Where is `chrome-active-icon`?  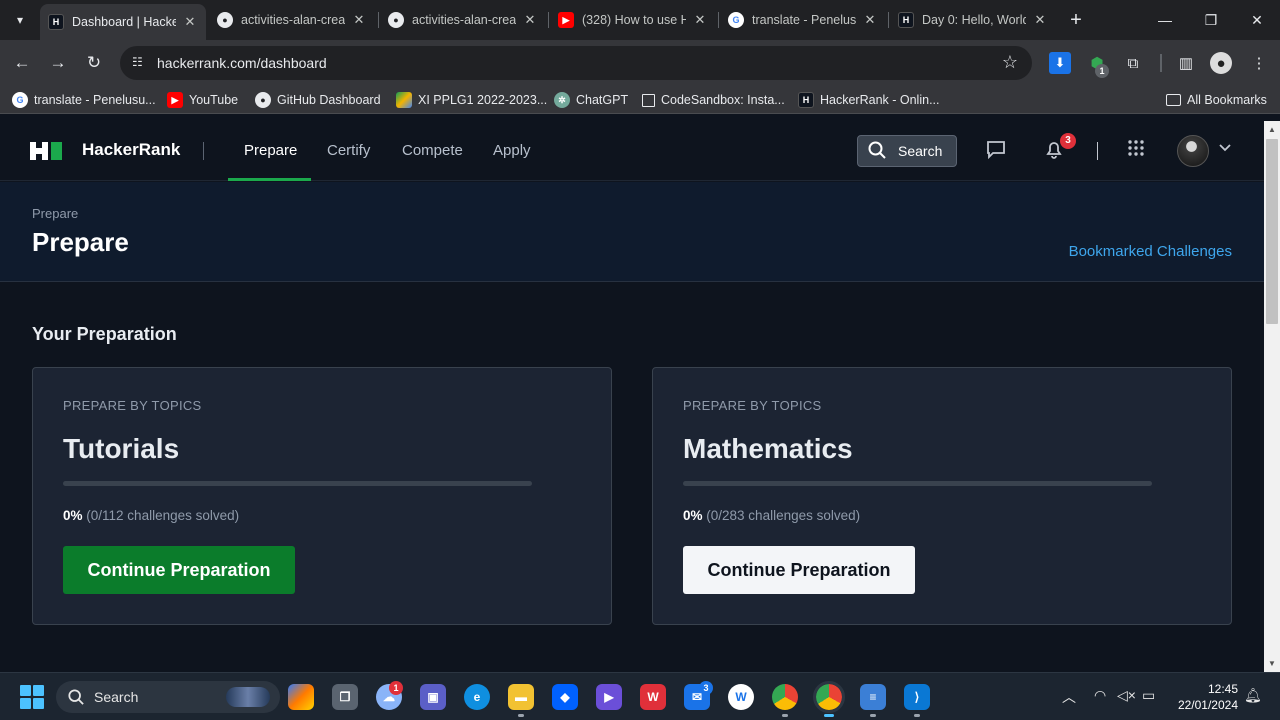 chrome-active-icon is located at coordinates (829, 697).